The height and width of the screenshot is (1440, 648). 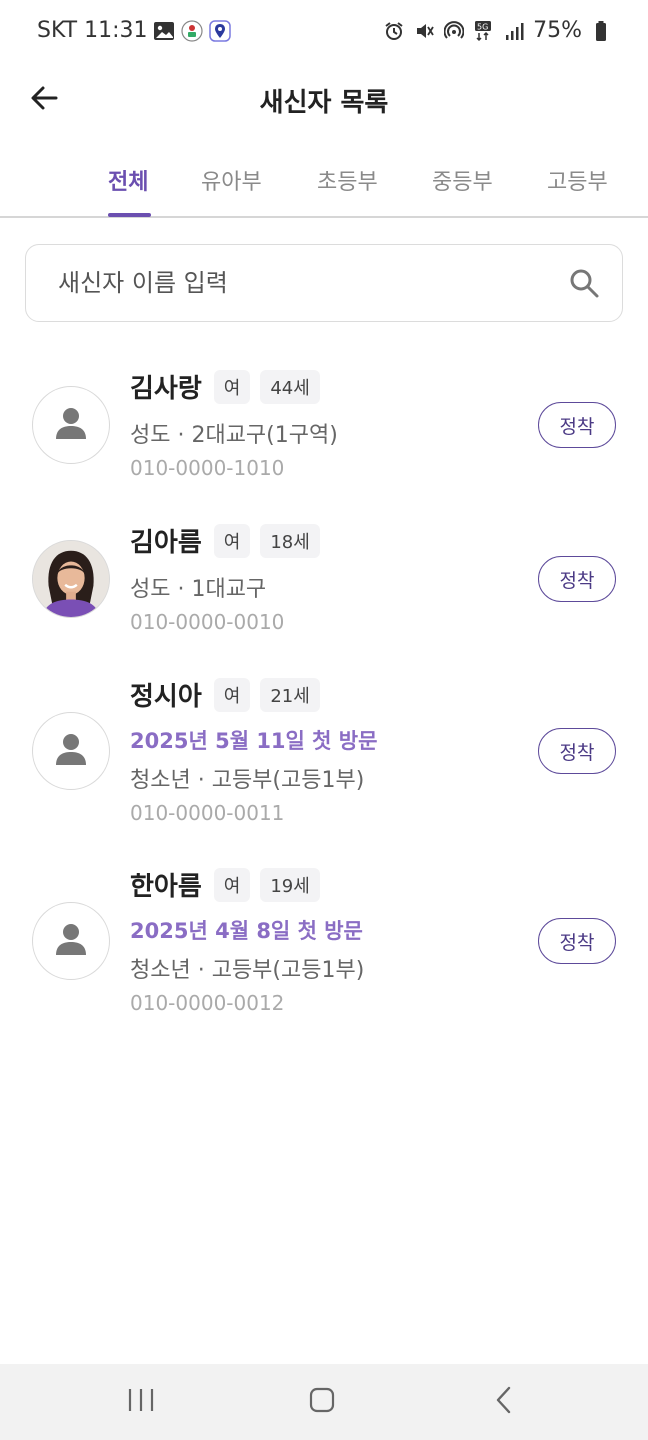 I want to click on member-phone: 010-0000-0011, so click(x=207, y=813).